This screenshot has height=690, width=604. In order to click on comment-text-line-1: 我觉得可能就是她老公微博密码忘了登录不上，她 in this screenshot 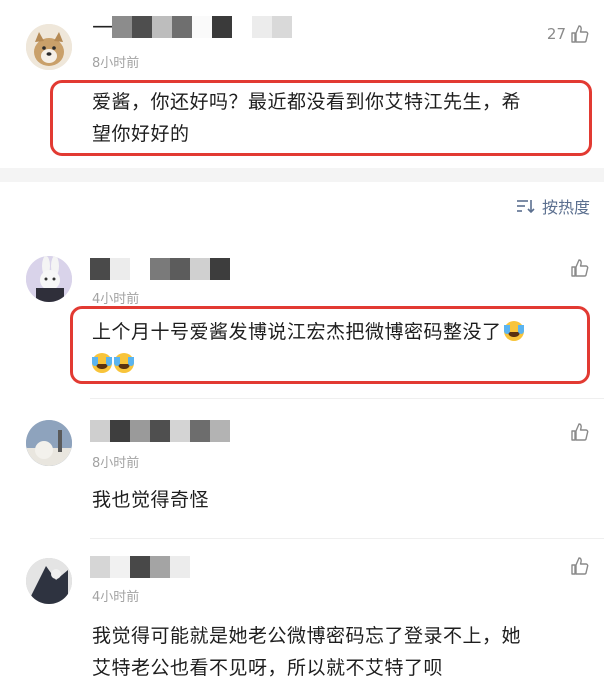, I will do `click(307, 636)`.